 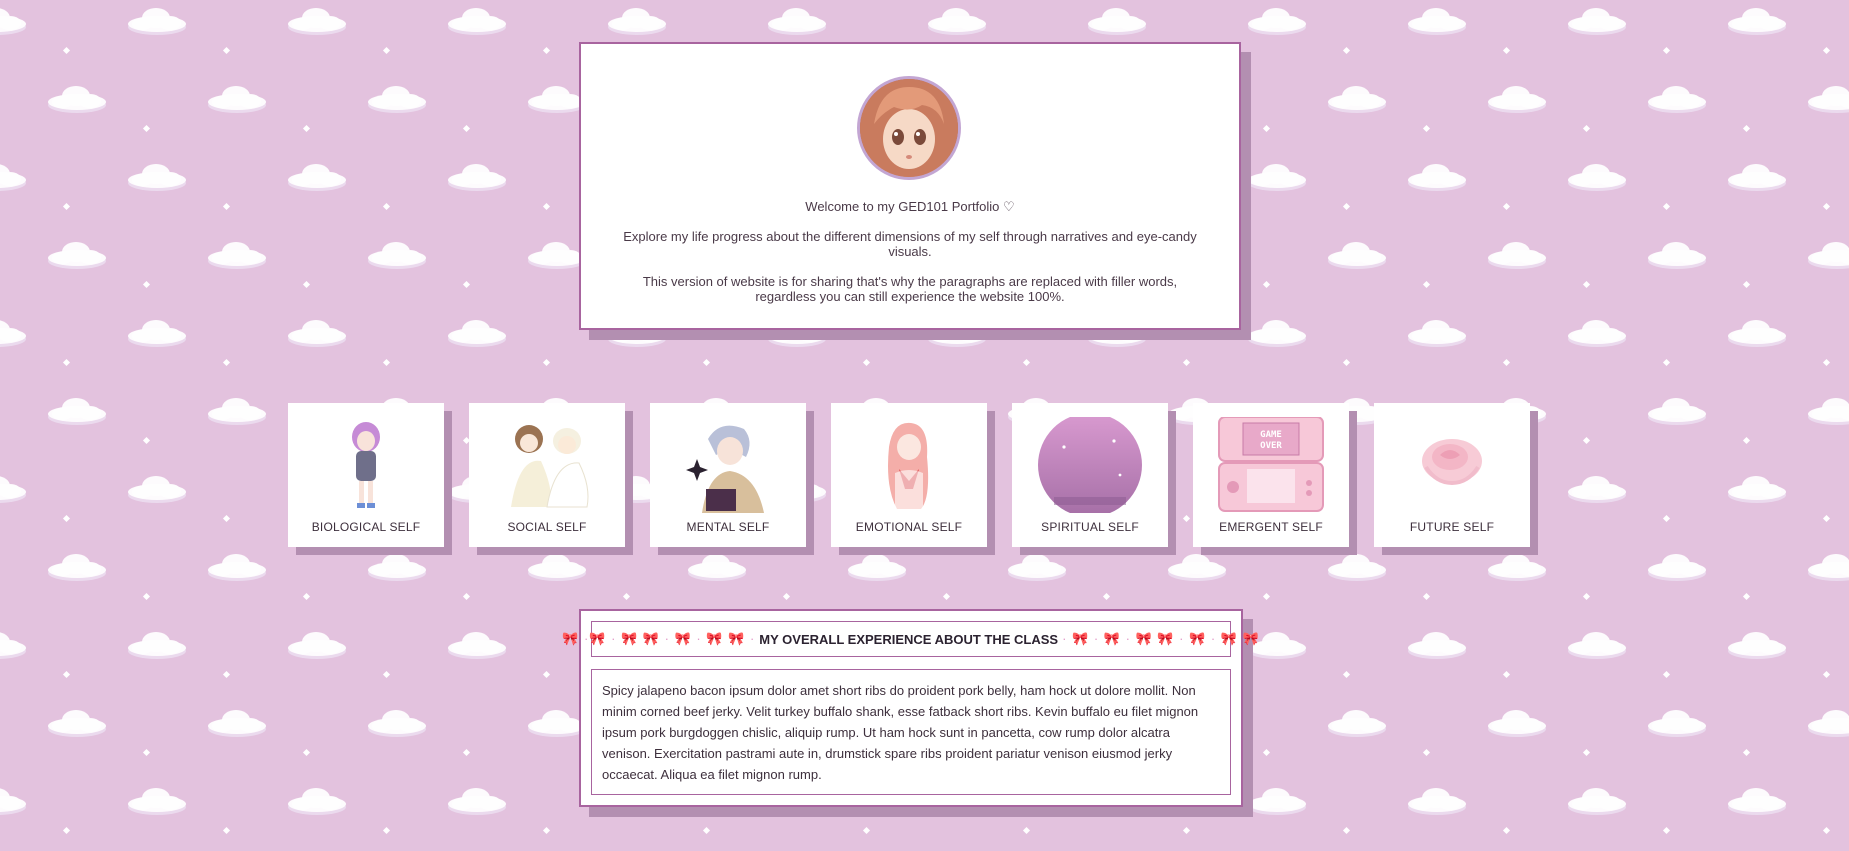 What do you see at coordinates (910, 206) in the screenshot?
I see `welcome-text: Welcome to my GED101 Portfolio ♡` at bounding box center [910, 206].